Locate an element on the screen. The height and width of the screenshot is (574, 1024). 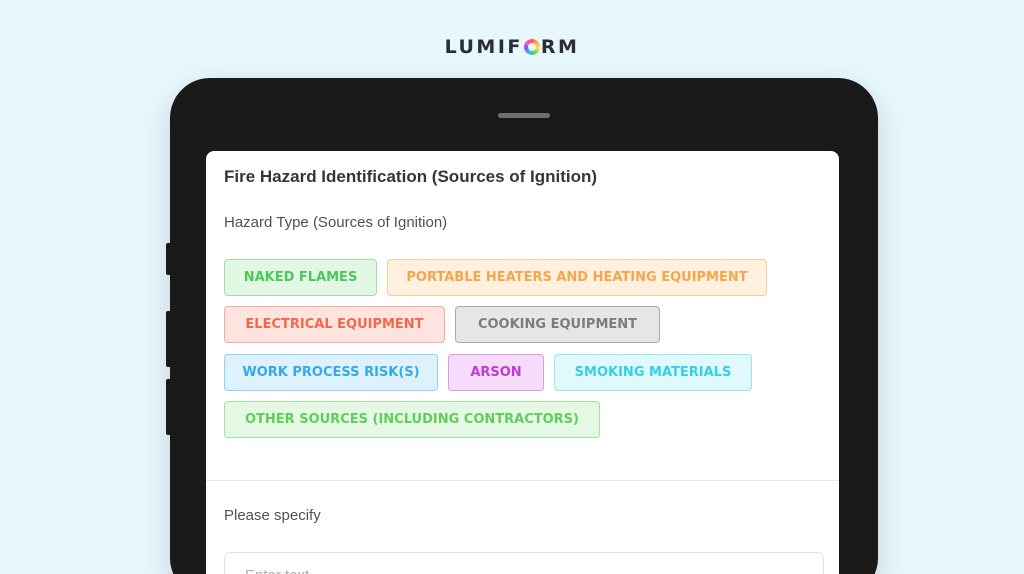
option-arson: ARSON is located at coordinates (496, 372).